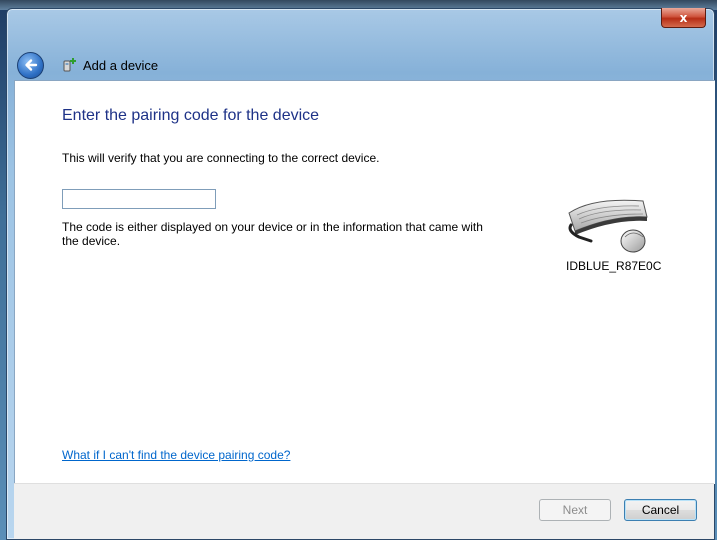 This screenshot has height=540, width=717. I want to click on close-button: x, so click(683, 18).